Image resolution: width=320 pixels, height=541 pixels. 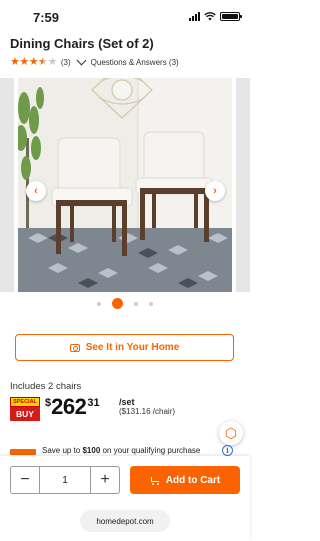 I want to click on camera-icon, so click(x=74, y=347).